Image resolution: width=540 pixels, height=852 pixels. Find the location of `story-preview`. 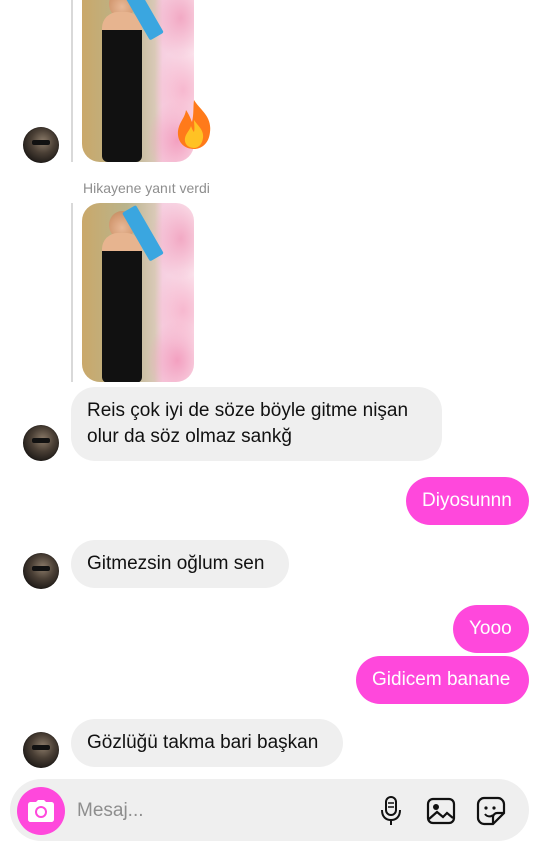

story-preview is located at coordinates (138, 292).